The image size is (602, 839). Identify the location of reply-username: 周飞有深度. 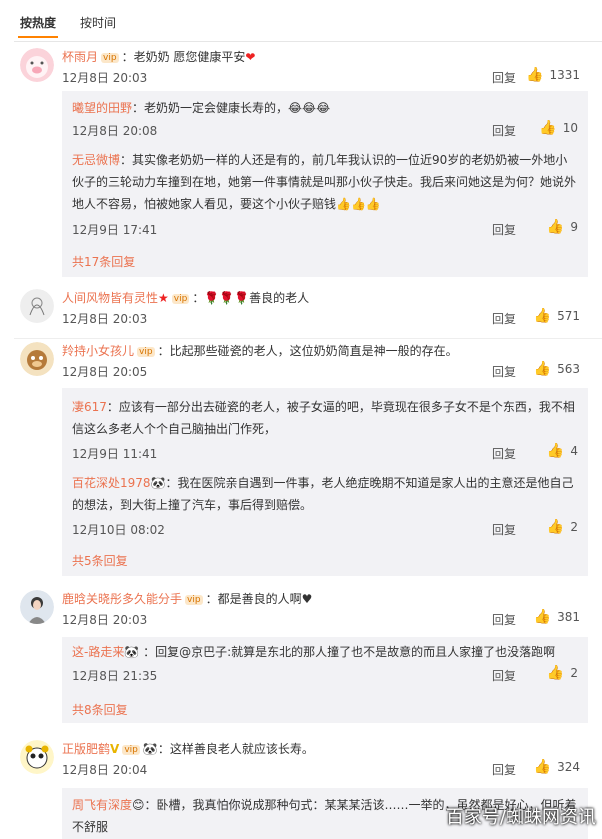
(102, 805).